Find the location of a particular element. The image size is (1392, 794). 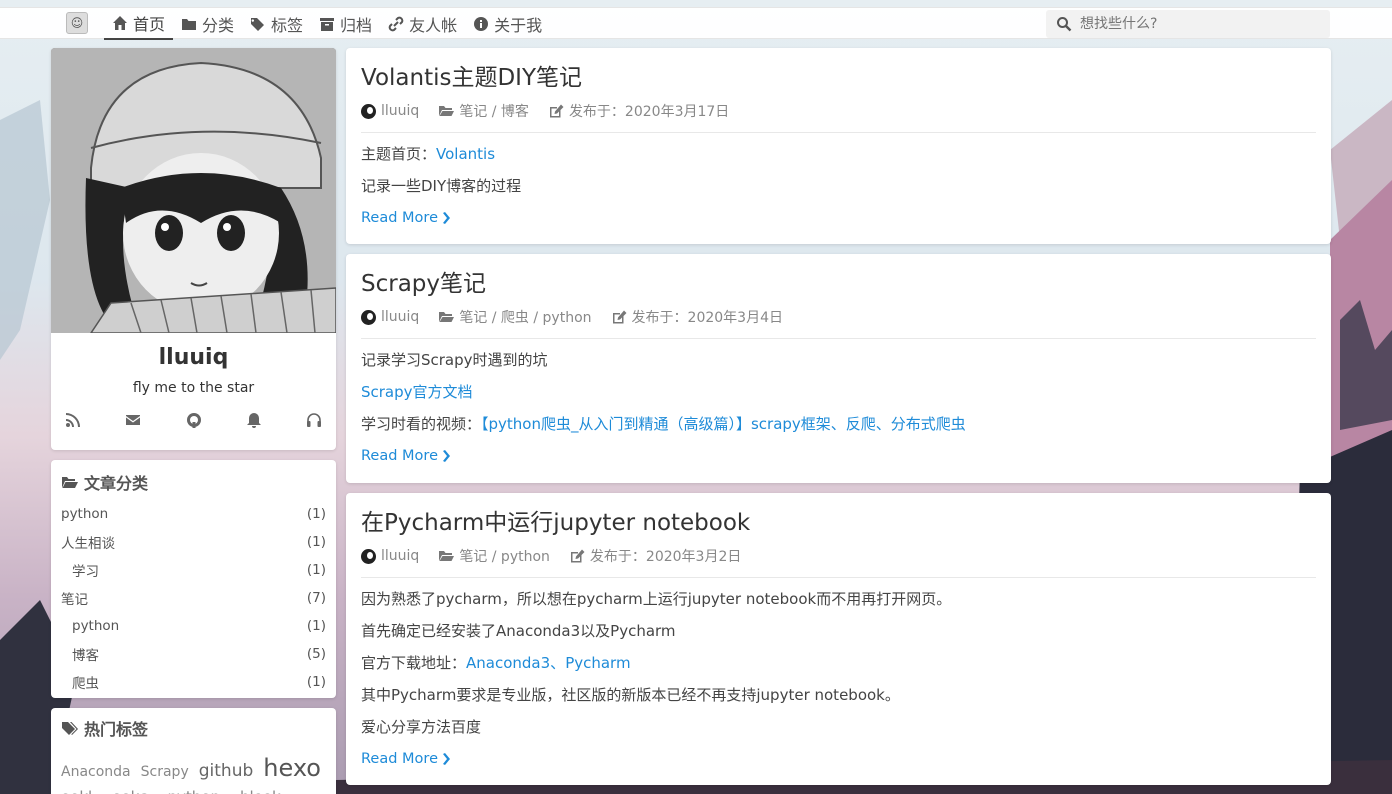

search-input is located at coordinates (1195, 24).